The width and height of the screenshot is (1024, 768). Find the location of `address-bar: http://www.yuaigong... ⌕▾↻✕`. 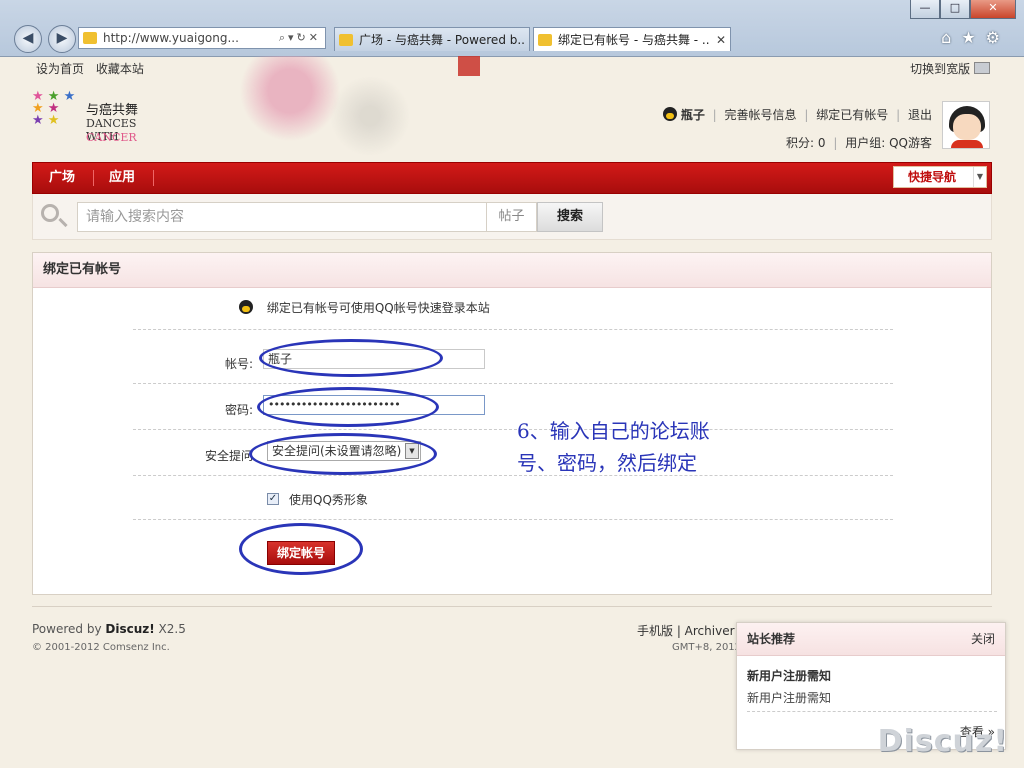

address-bar: http://www.yuaigong... ⌕▾↻✕ is located at coordinates (202, 38).